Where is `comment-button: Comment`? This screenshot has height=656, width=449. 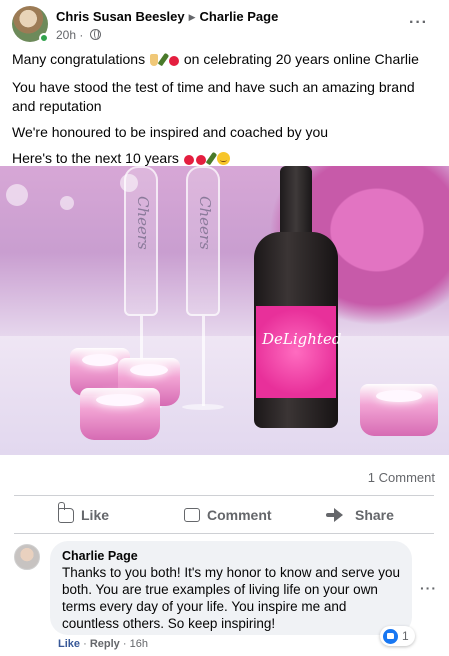 comment-button: Comment is located at coordinates (228, 515).